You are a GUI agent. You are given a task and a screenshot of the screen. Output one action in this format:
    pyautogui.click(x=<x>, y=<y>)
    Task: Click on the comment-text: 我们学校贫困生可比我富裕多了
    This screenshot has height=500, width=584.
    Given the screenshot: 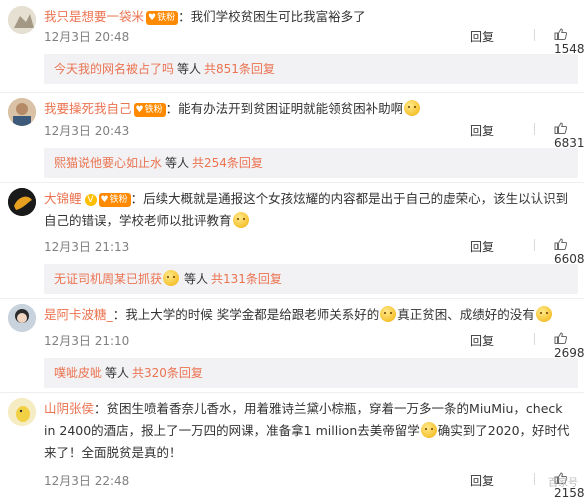 What is the action you would take?
    pyautogui.click(x=278, y=16)
    